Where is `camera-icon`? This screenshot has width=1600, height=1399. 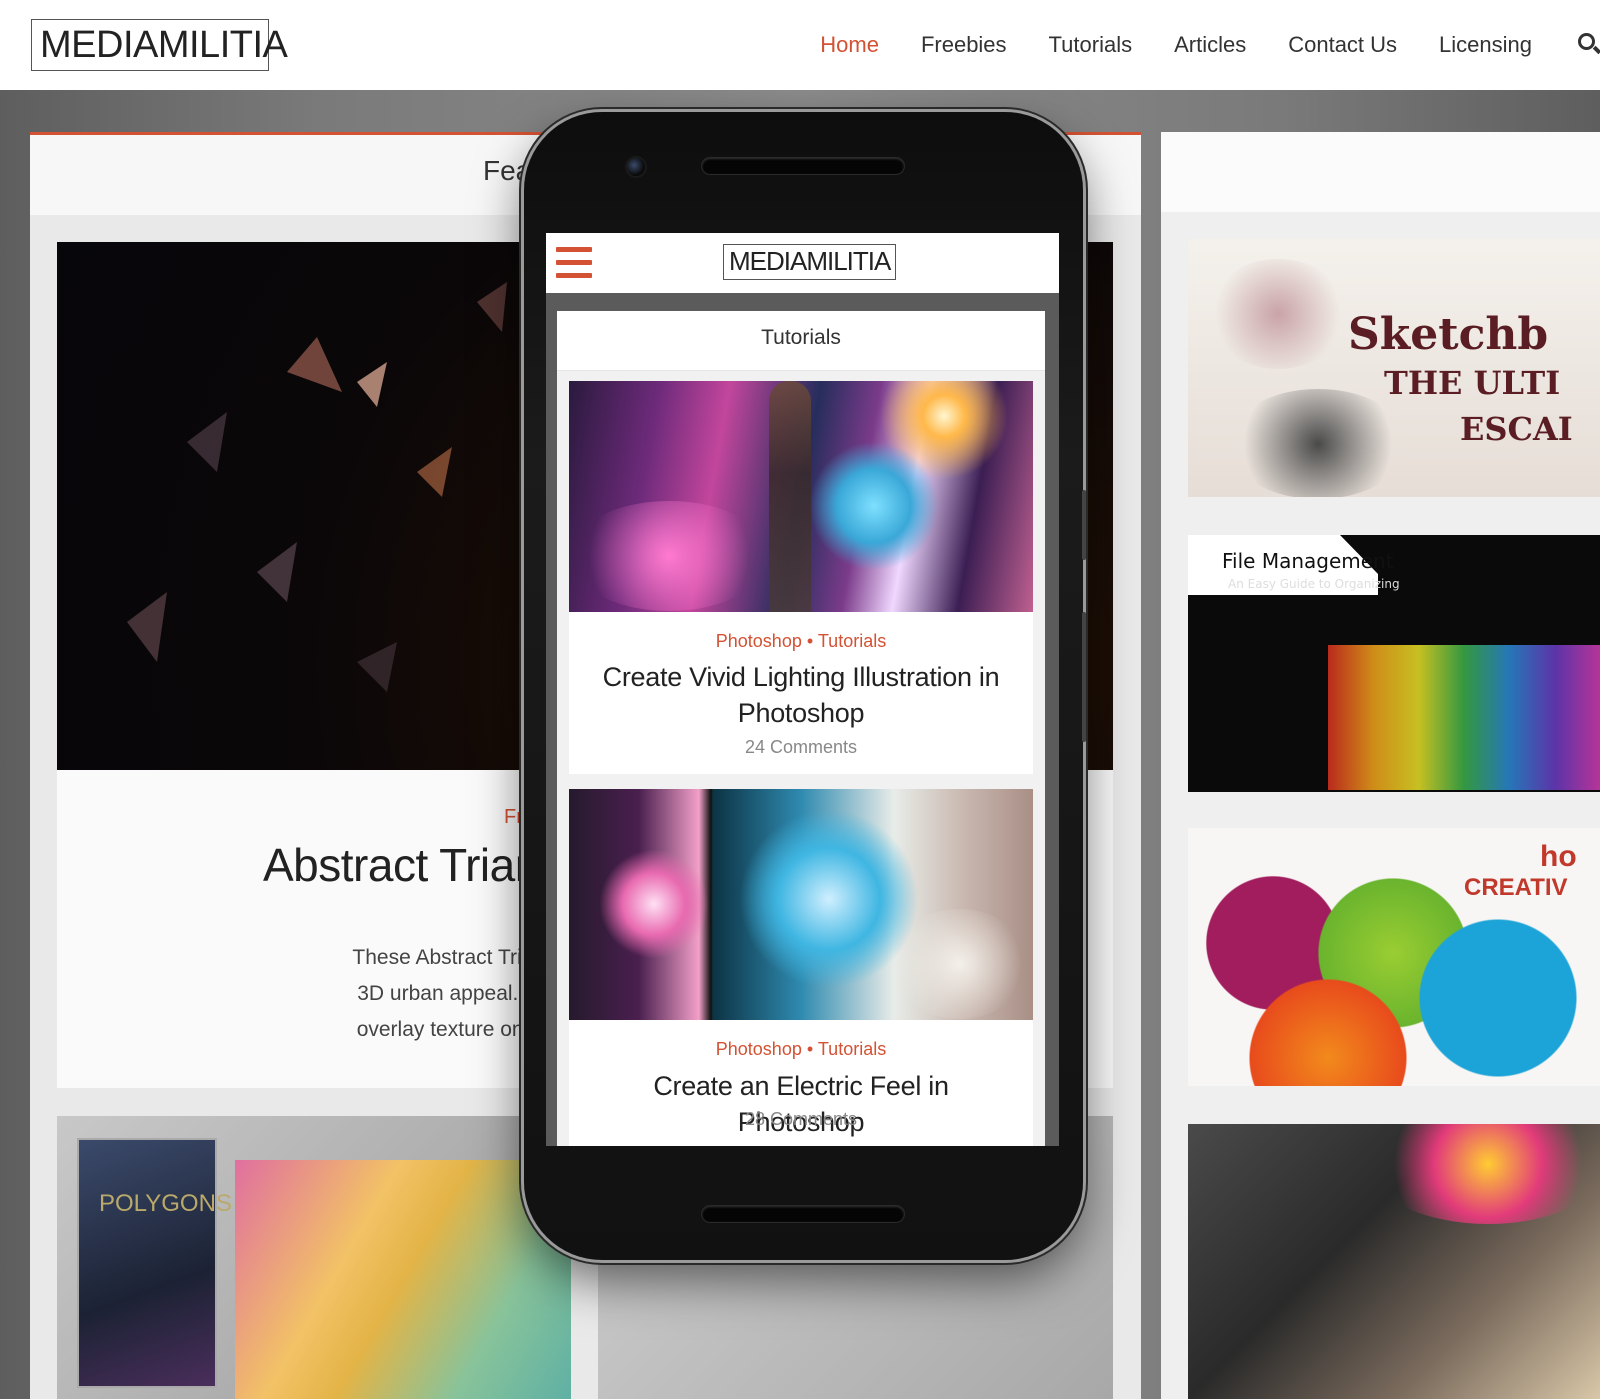
camera-icon is located at coordinates (636, 167).